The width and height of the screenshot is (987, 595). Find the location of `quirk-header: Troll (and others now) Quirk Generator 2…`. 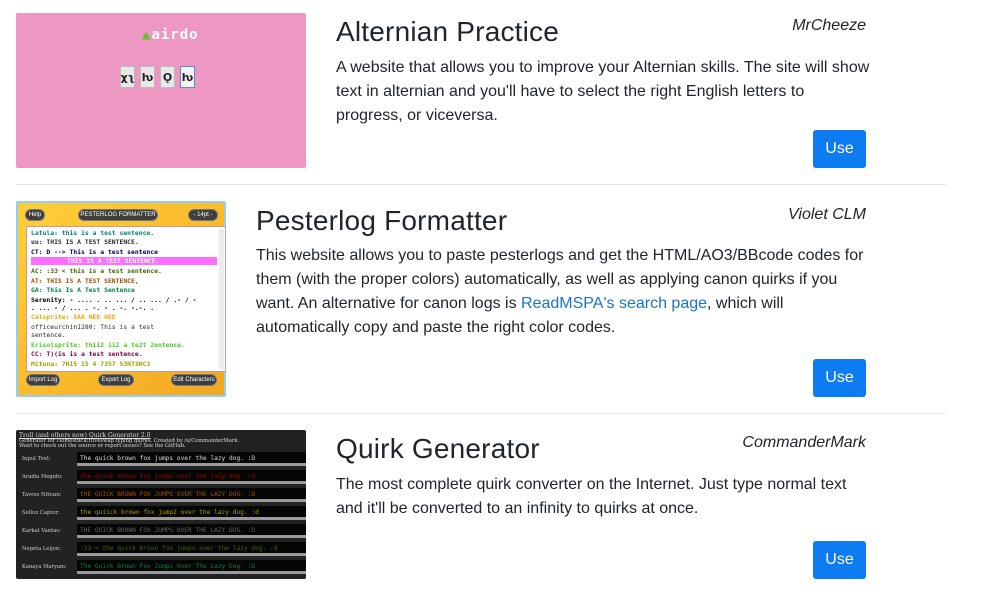

quirk-header: Troll (and others now) Quirk Generator 2… is located at coordinates (129, 441).